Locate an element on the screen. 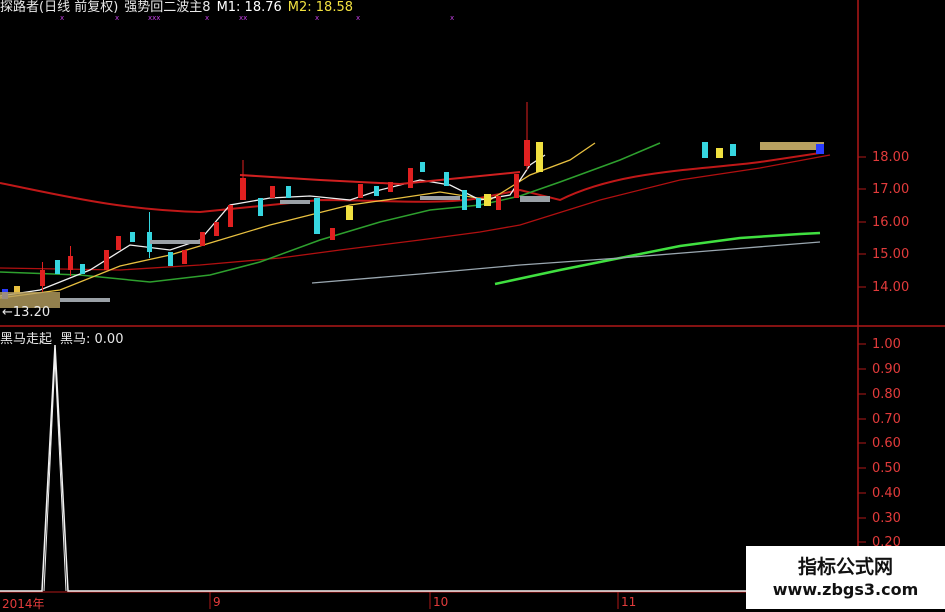 The width and height of the screenshot is (945, 612). gray-steps is located at coordinates (305, 249).